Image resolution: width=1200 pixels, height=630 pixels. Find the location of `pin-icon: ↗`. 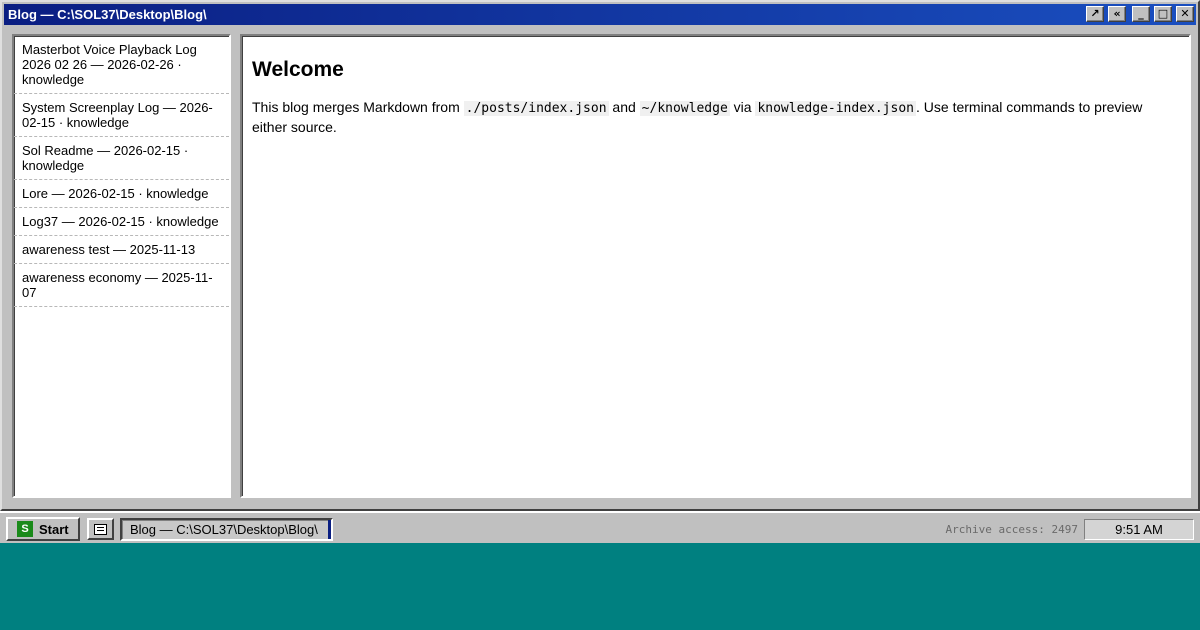

pin-icon: ↗ is located at coordinates (1095, 14).